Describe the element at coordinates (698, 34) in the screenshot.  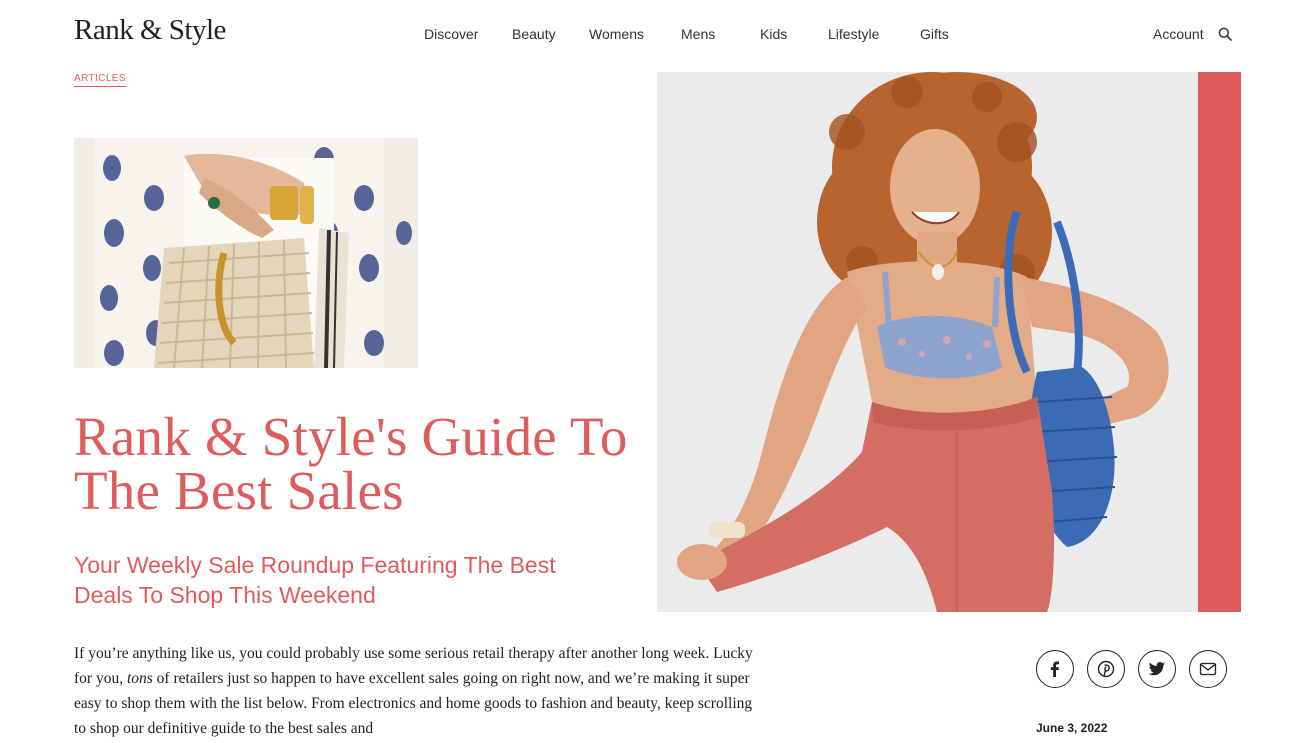
I see `nav-item-mens: Mens` at that location.